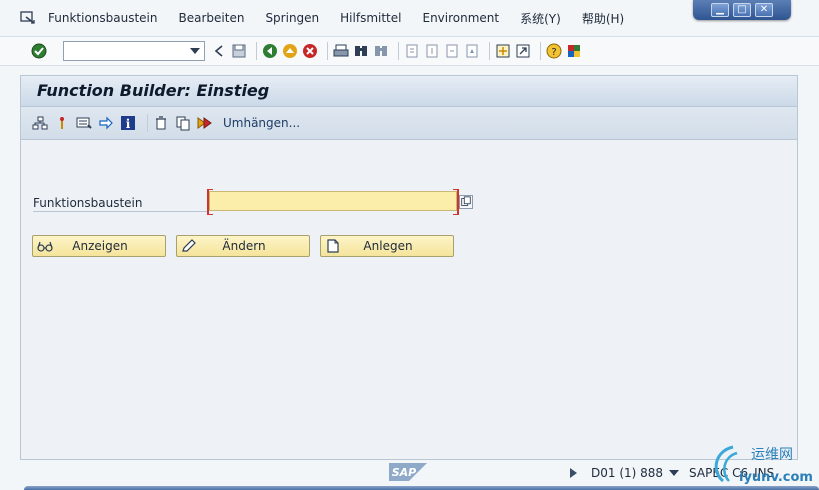  Describe the element at coordinates (764, 10) in the screenshot. I see `close-button: ✕` at that location.